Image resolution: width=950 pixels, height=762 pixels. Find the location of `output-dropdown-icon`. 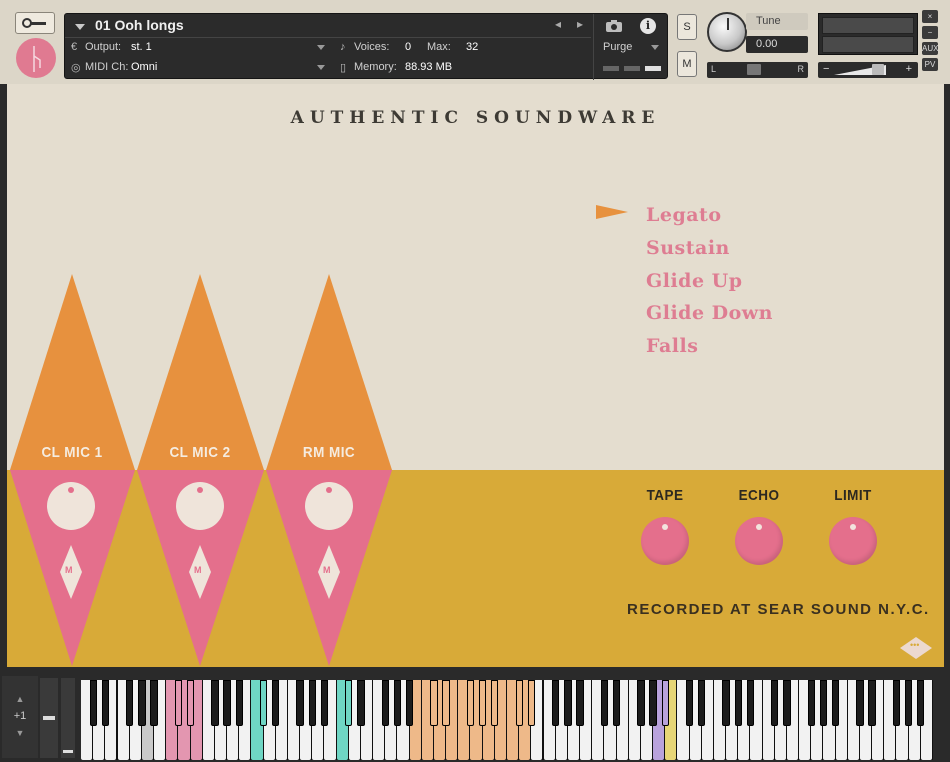

output-dropdown-icon is located at coordinates (321, 47).